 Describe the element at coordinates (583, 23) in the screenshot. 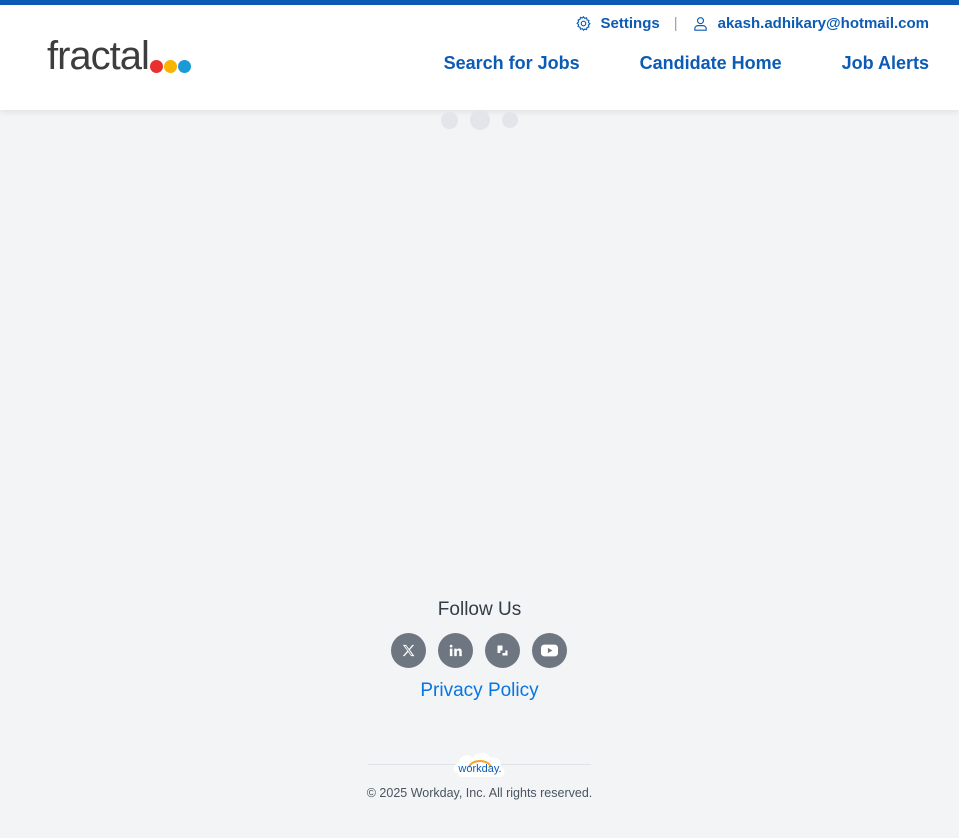

I see `gear-icon` at that location.